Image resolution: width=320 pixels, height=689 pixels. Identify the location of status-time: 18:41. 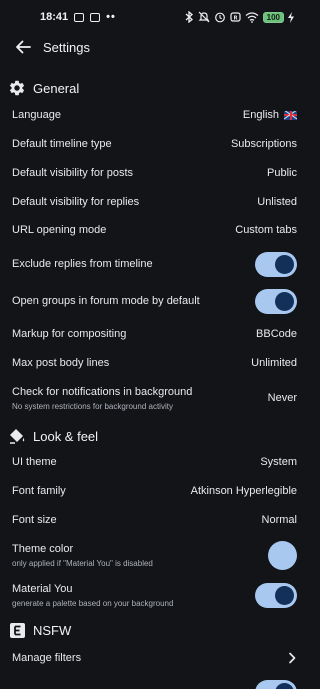
(54, 17).